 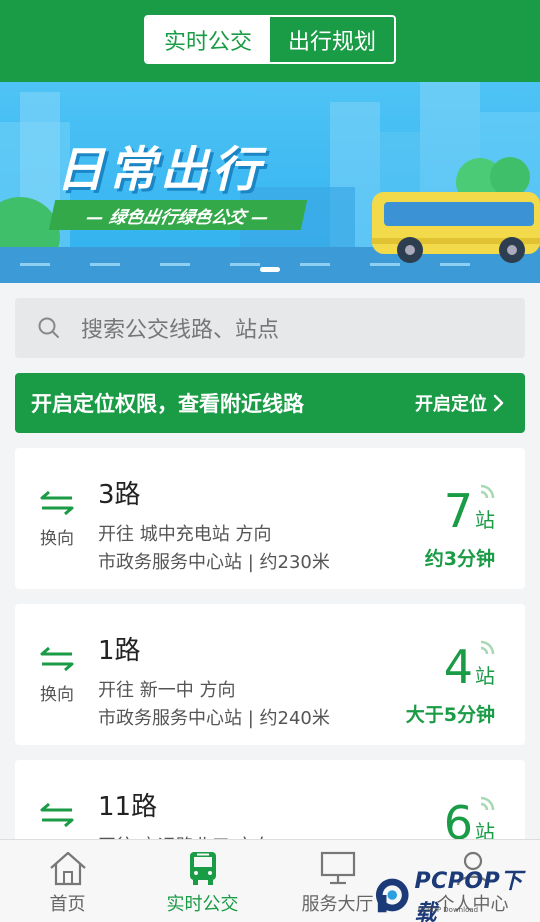 What do you see at coordinates (167, 404) in the screenshot?
I see `location-message: 开启定位权限，查看附近线路` at bounding box center [167, 404].